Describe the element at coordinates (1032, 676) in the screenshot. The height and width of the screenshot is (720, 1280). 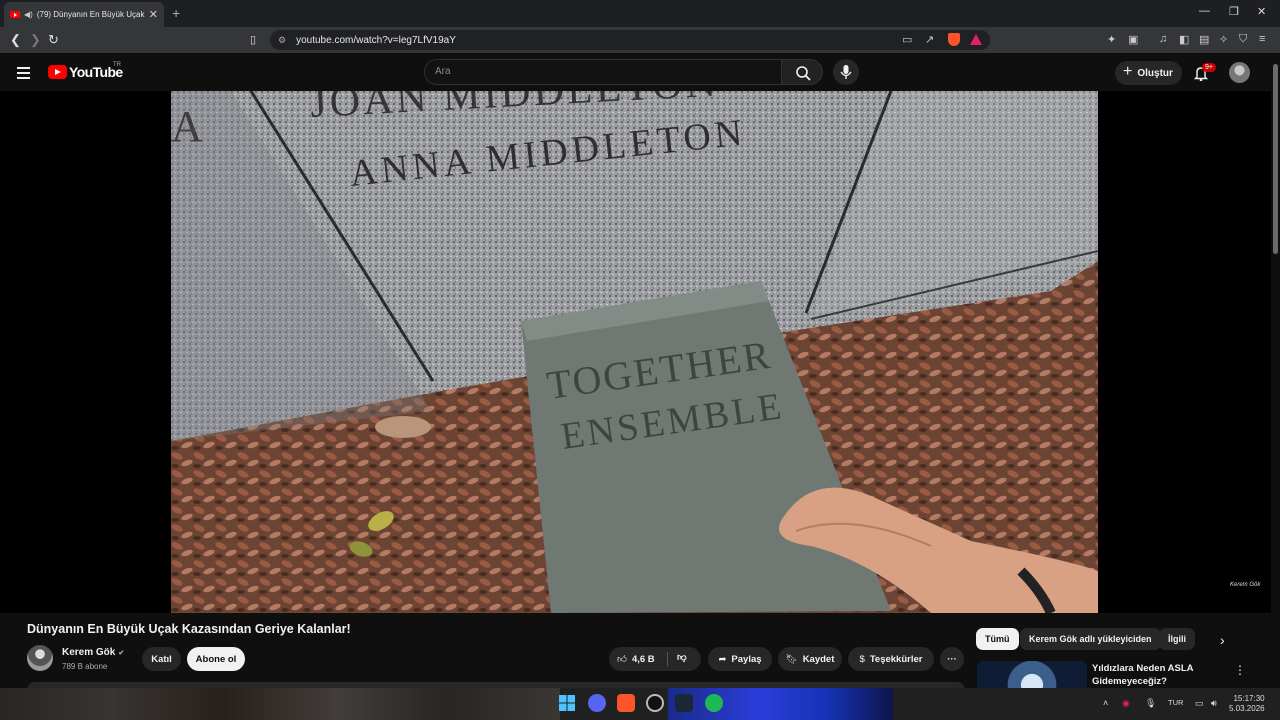
I see `recommended-video-thumbnail` at that location.